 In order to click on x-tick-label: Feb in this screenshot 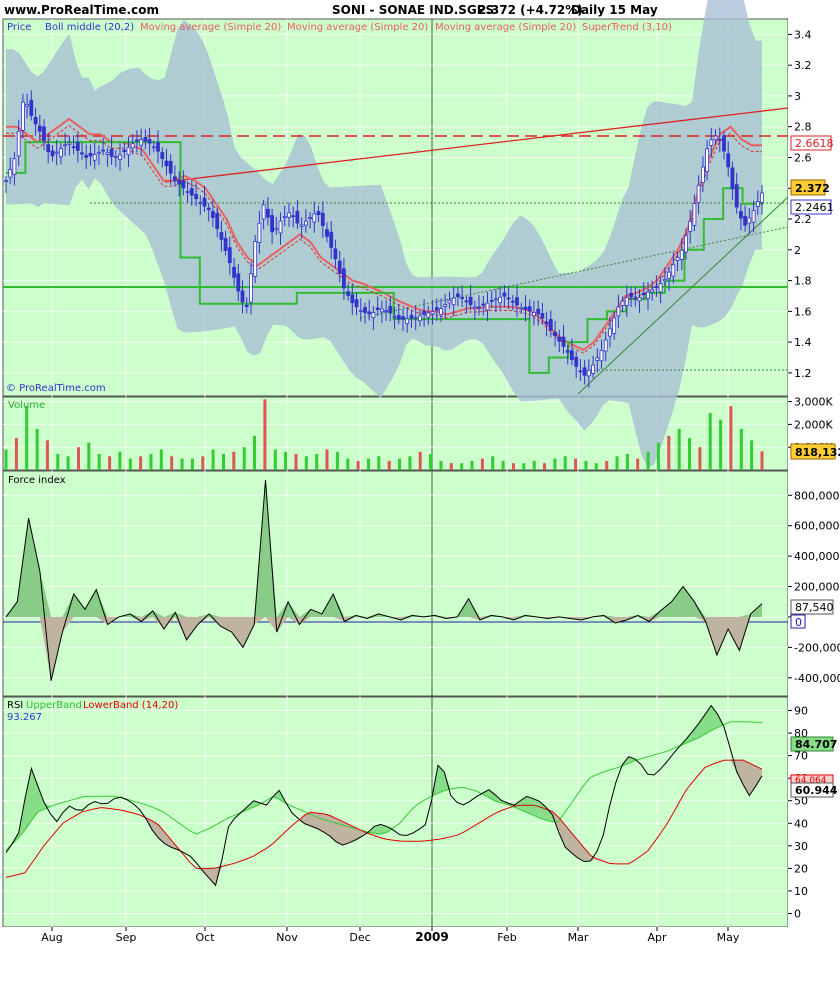, I will do `click(506, 937)`.